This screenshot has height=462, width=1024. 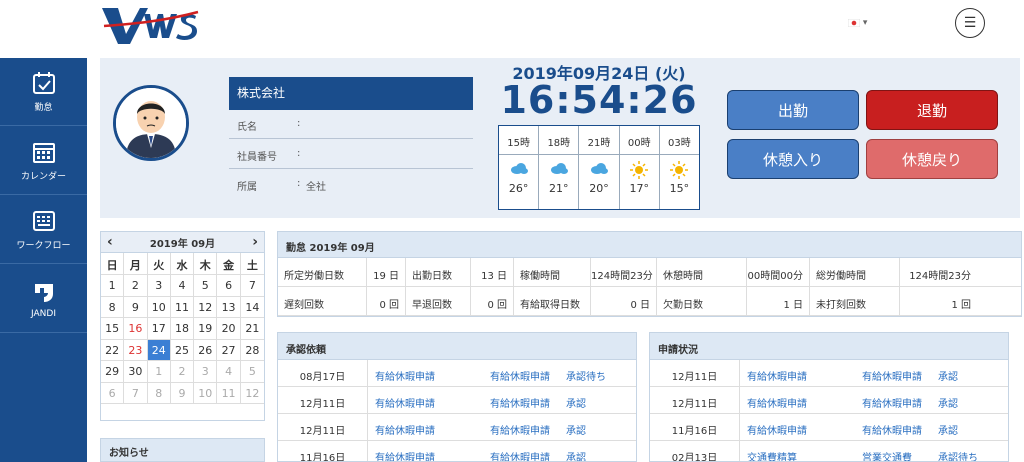 I want to click on calendar-grid-icon, so click(x=43, y=153).